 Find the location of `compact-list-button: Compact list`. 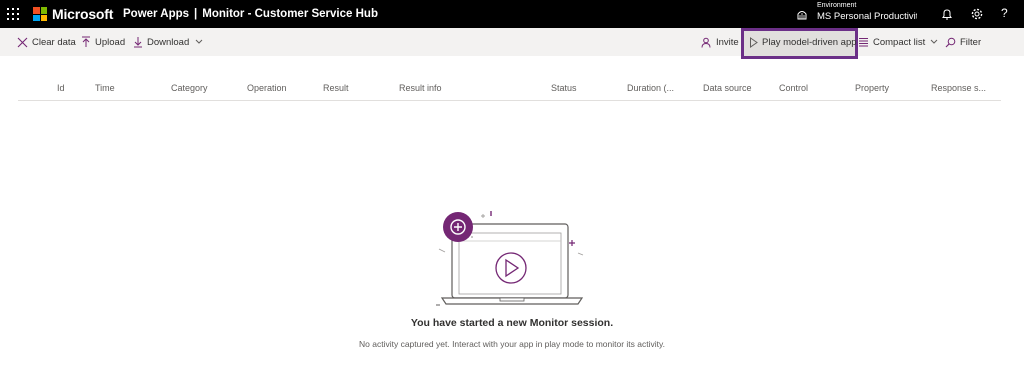

compact-list-button: Compact list is located at coordinates (900, 42).